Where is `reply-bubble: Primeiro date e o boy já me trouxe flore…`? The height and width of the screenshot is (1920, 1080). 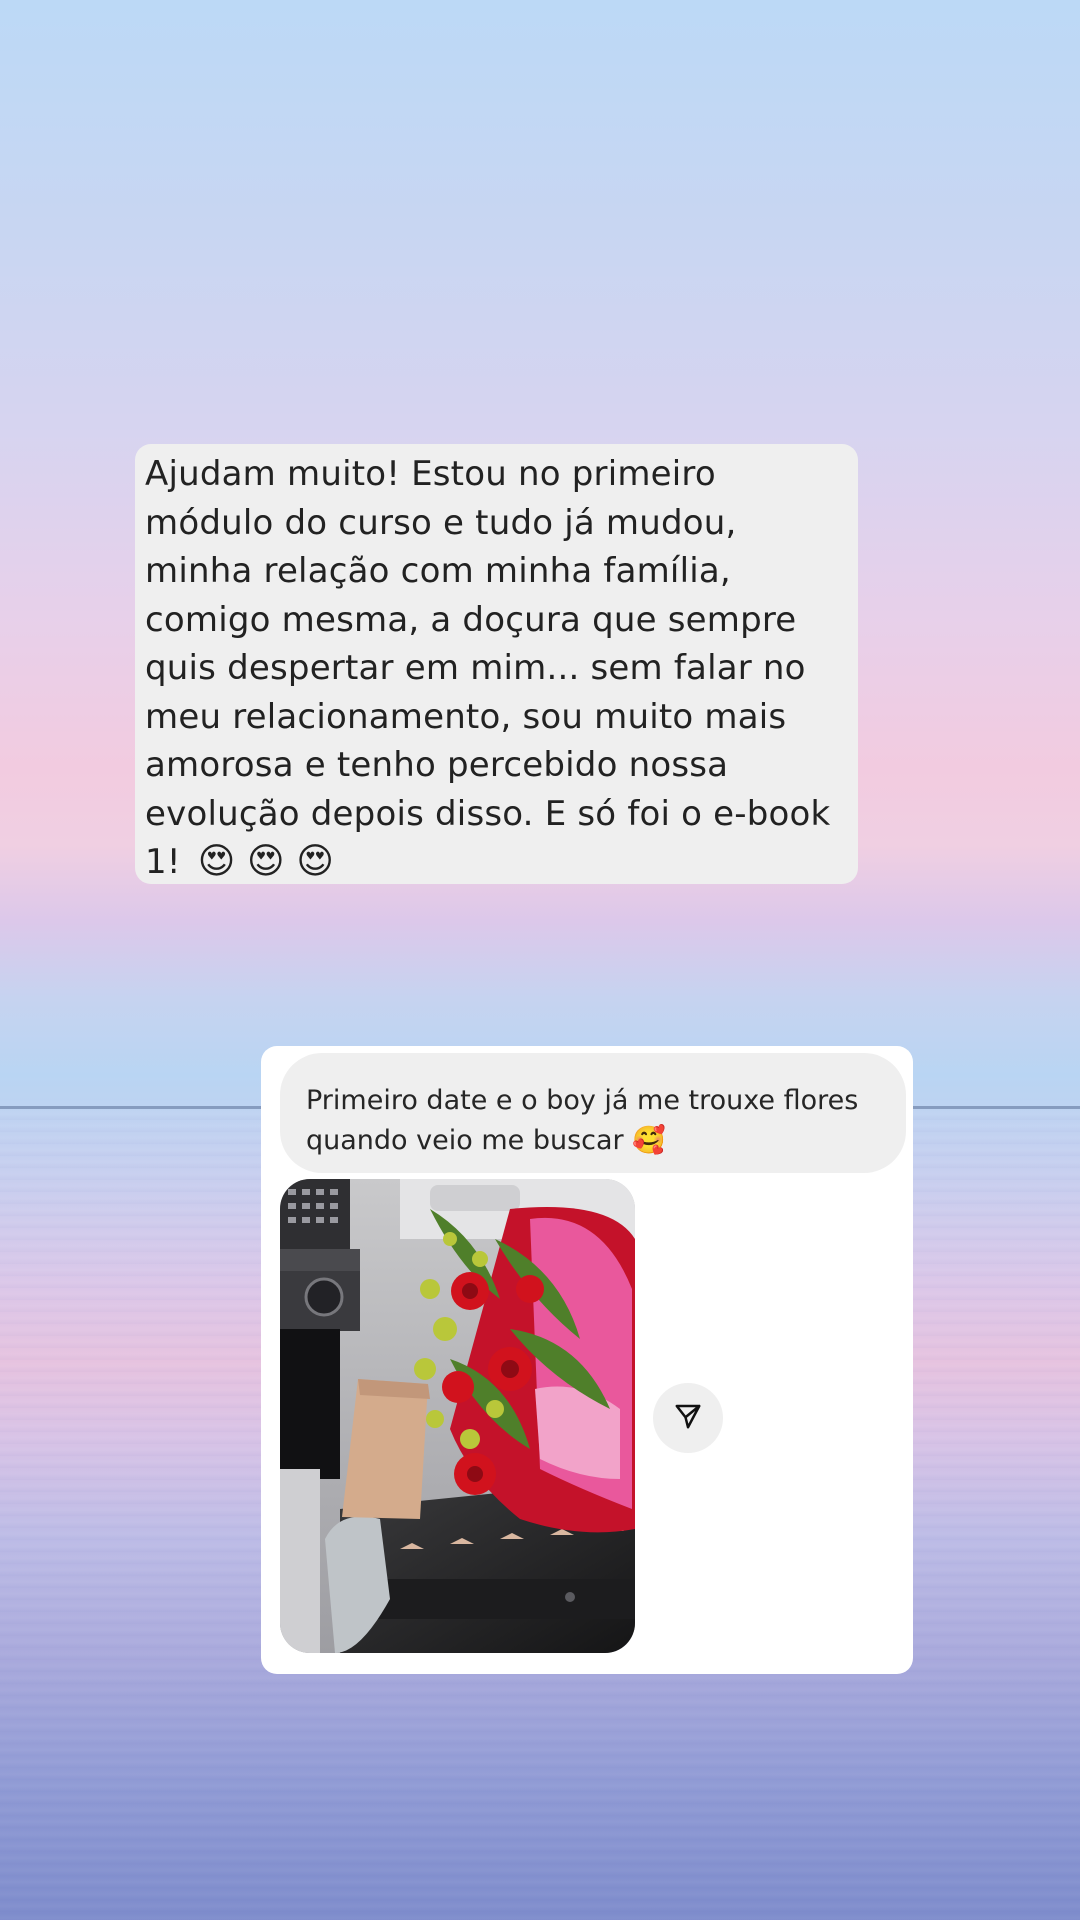 reply-bubble: Primeiro date e o boy já me trouxe flore… is located at coordinates (593, 1113).